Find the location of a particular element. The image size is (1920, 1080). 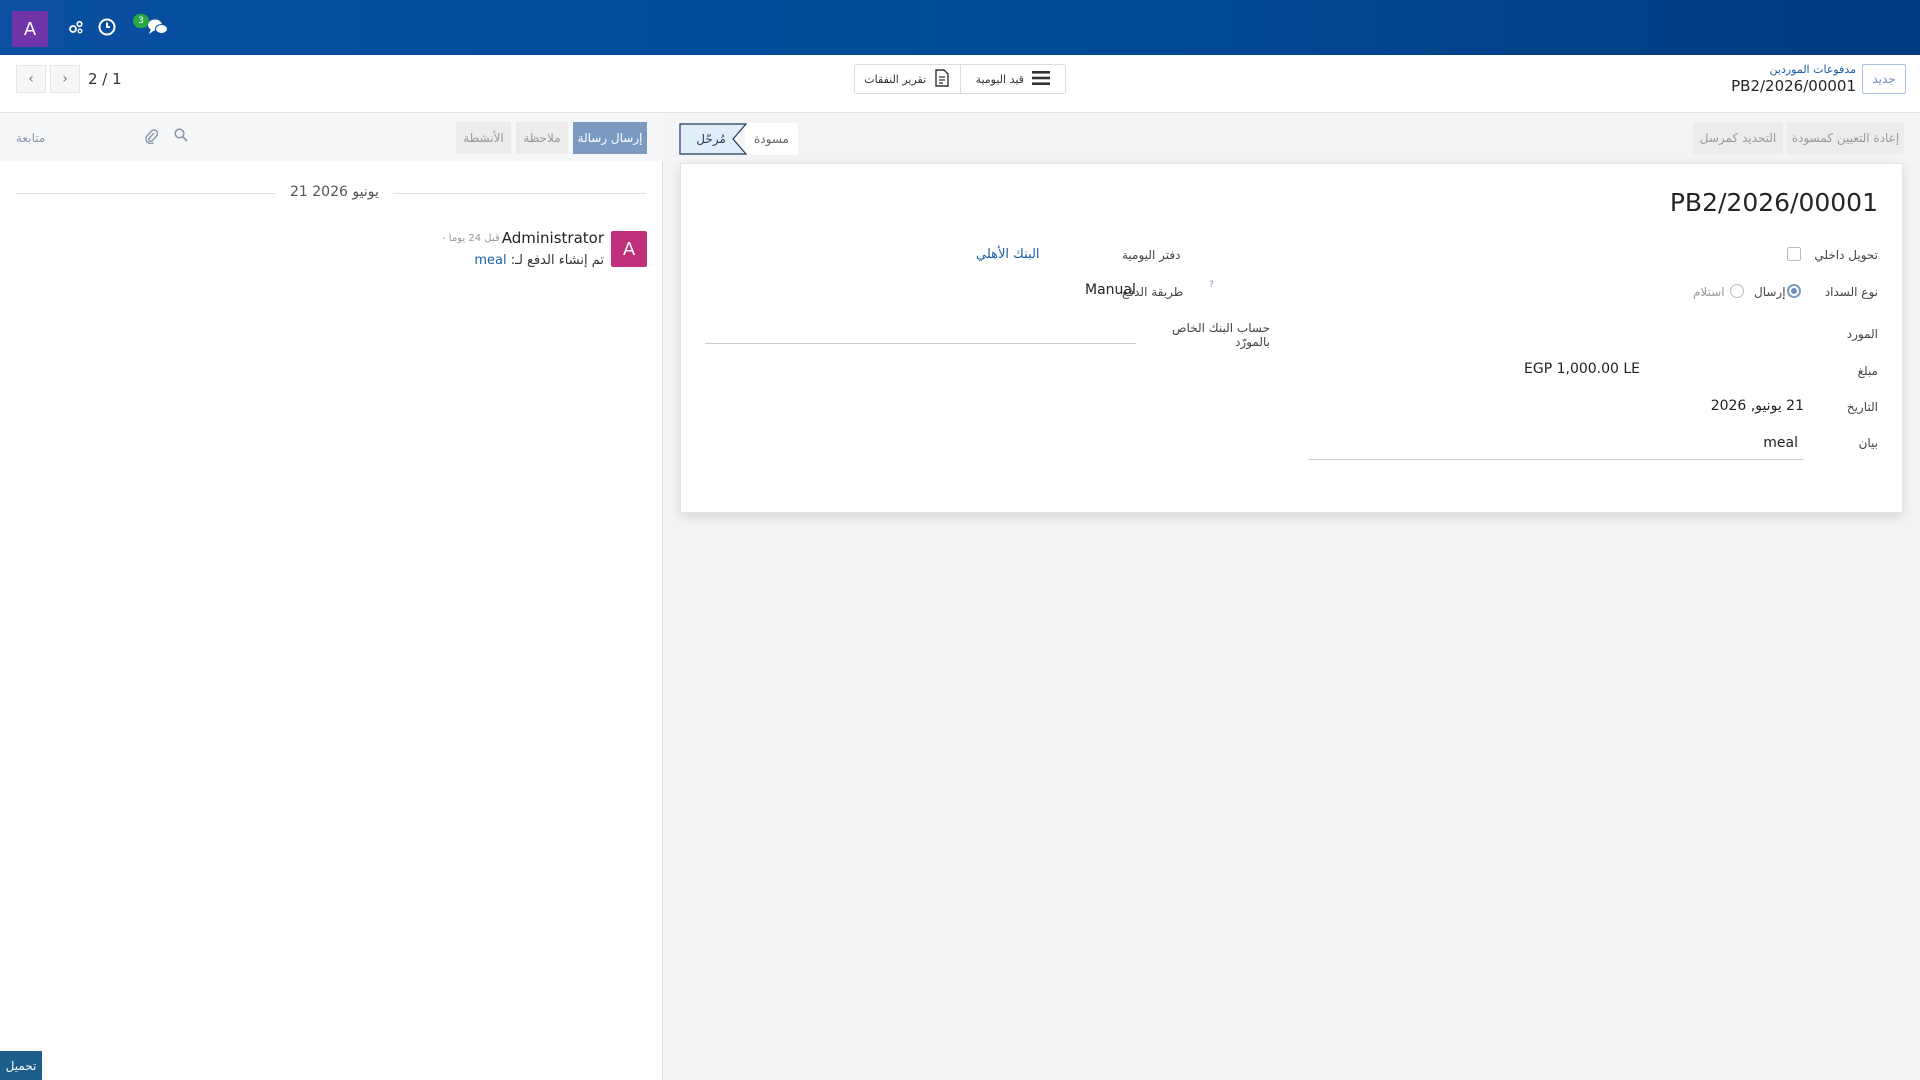

memo-value: meal is located at coordinates (1780, 443).